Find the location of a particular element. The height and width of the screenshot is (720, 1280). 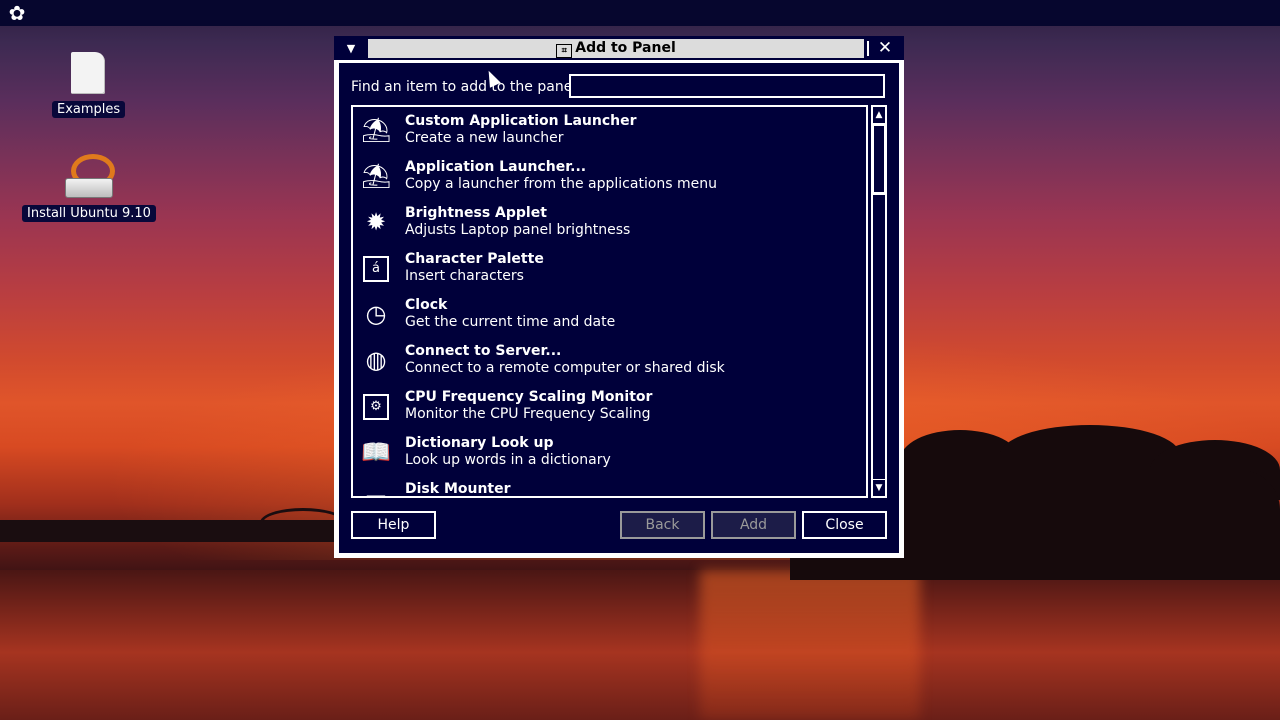

desktop-icon-label: Install Ubuntu 9.10 is located at coordinates (89, 213).